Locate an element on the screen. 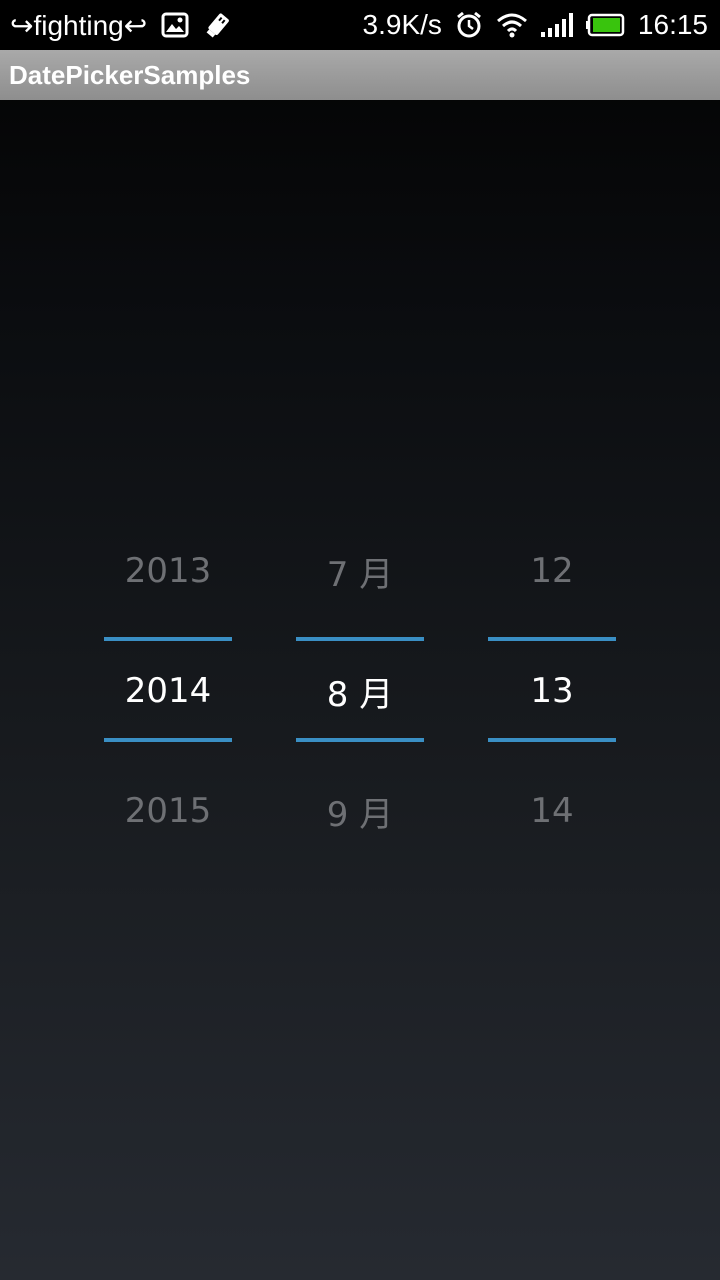 Image resolution: width=720 pixels, height=1280 pixels. month-next: 9 月 is located at coordinates (360, 811).